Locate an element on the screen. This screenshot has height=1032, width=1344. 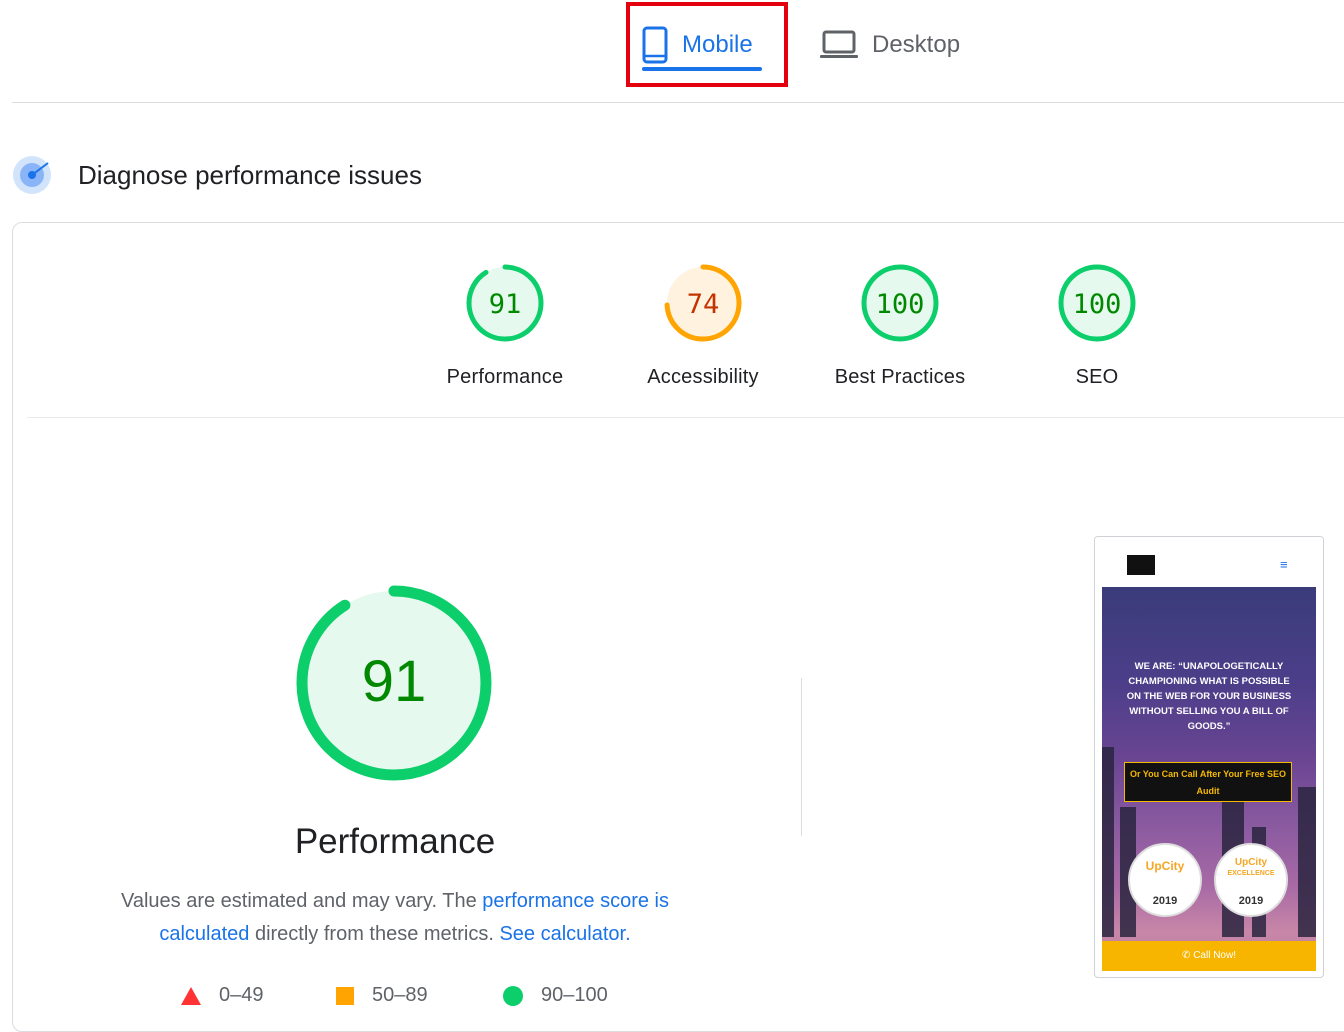
upcity-excellence-badge: UpCity EXCELLENCE 2019 is located at coordinates (1251, 880).